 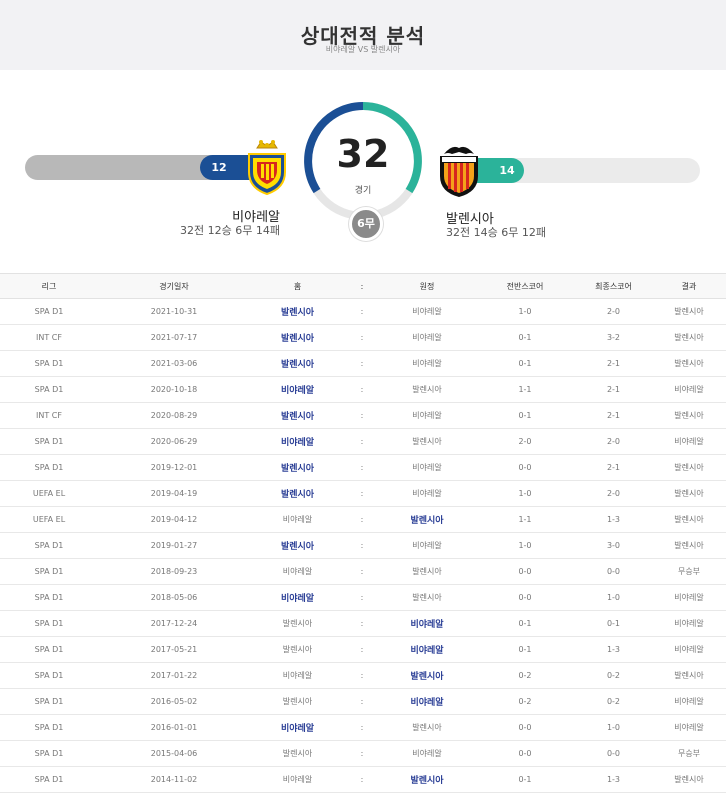 What do you see at coordinates (525, 286) in the screenshot?
I see `col-halftime-score: 전반스코어` at bounding box center [525, 286].